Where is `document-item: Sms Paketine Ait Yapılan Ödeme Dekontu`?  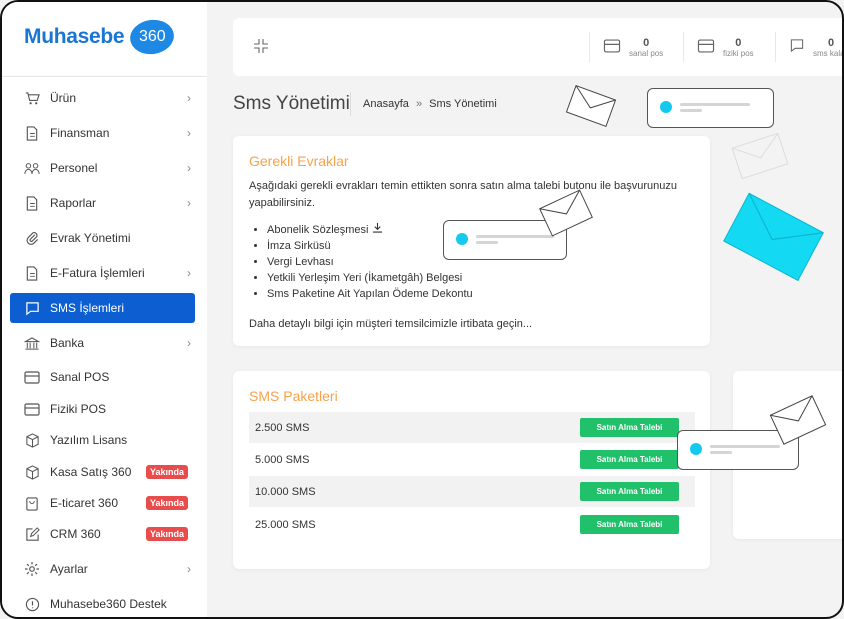
document-item: Sms Paketine Ait Yapılan Ödeme Dekontu is located at coordinates (370, 294).